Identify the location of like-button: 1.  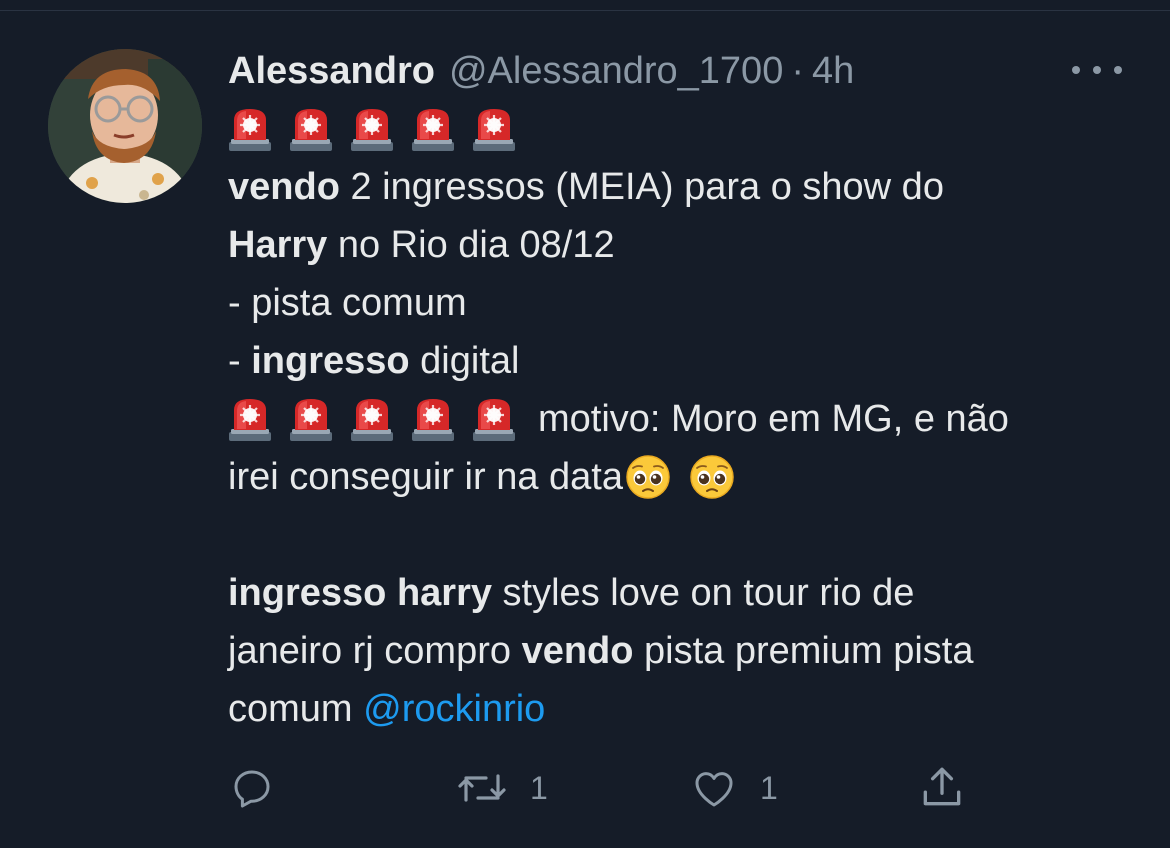
(734, 788).